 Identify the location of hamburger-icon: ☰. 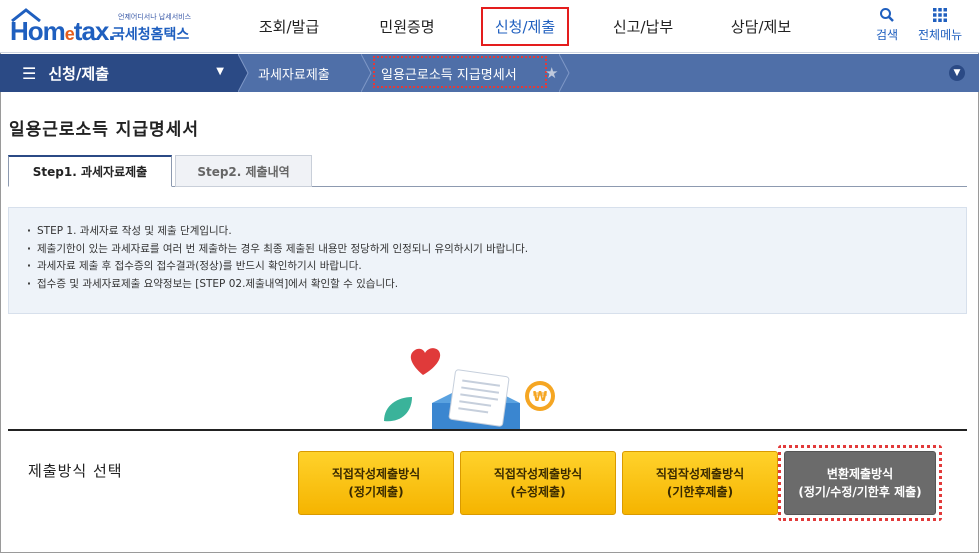
(29, 73).